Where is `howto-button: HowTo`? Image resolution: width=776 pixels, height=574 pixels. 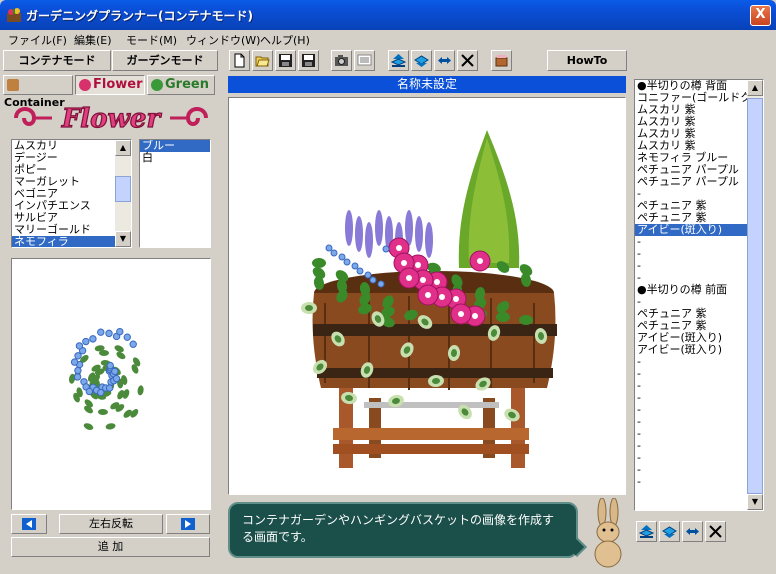 howto-button: HowTo is located at coordinates (587, 60).